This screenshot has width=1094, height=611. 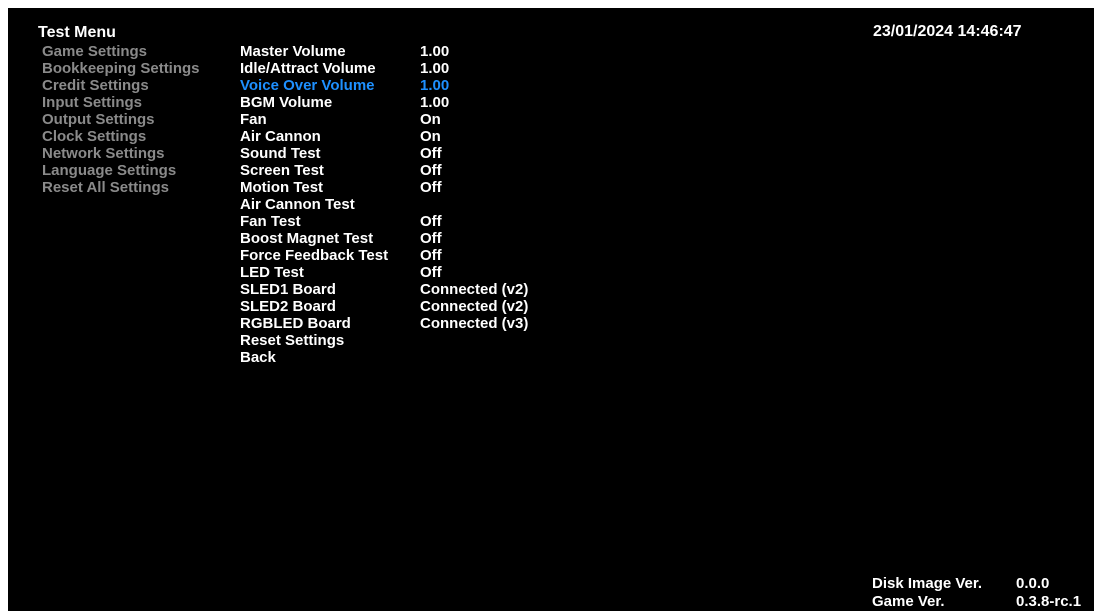 I want to click on setting-row-fan-test: Fan Test Off, so click(x=341, y=221).